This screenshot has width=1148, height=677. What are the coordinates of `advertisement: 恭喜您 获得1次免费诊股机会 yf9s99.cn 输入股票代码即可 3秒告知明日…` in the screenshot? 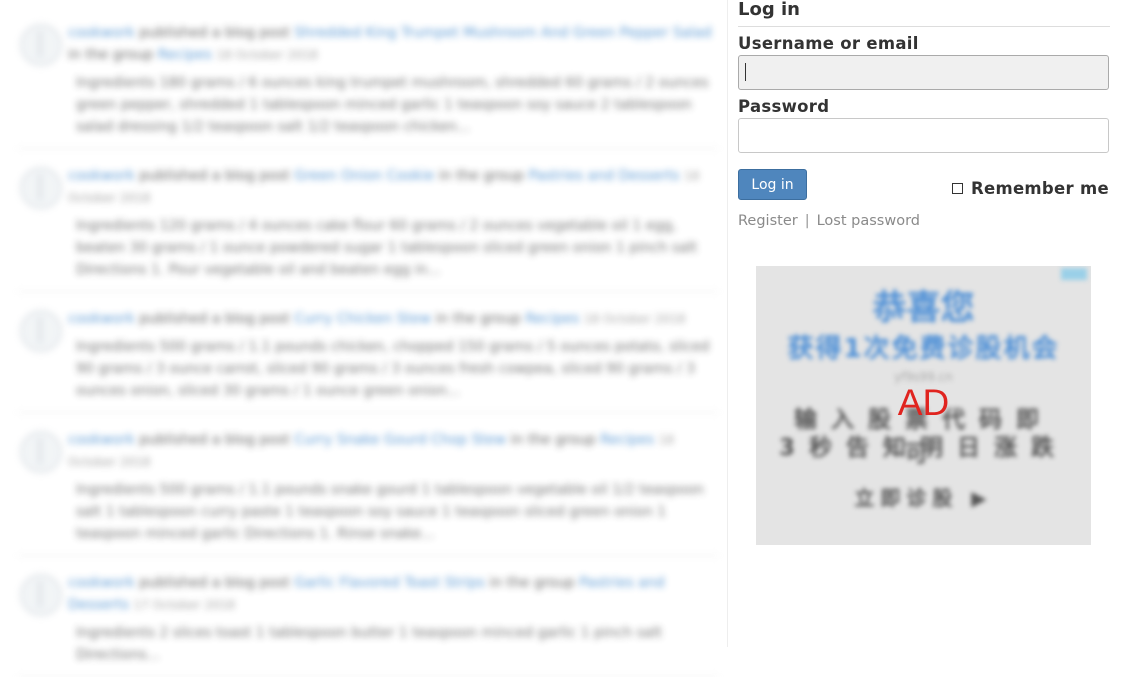 It's located at (923, 405).